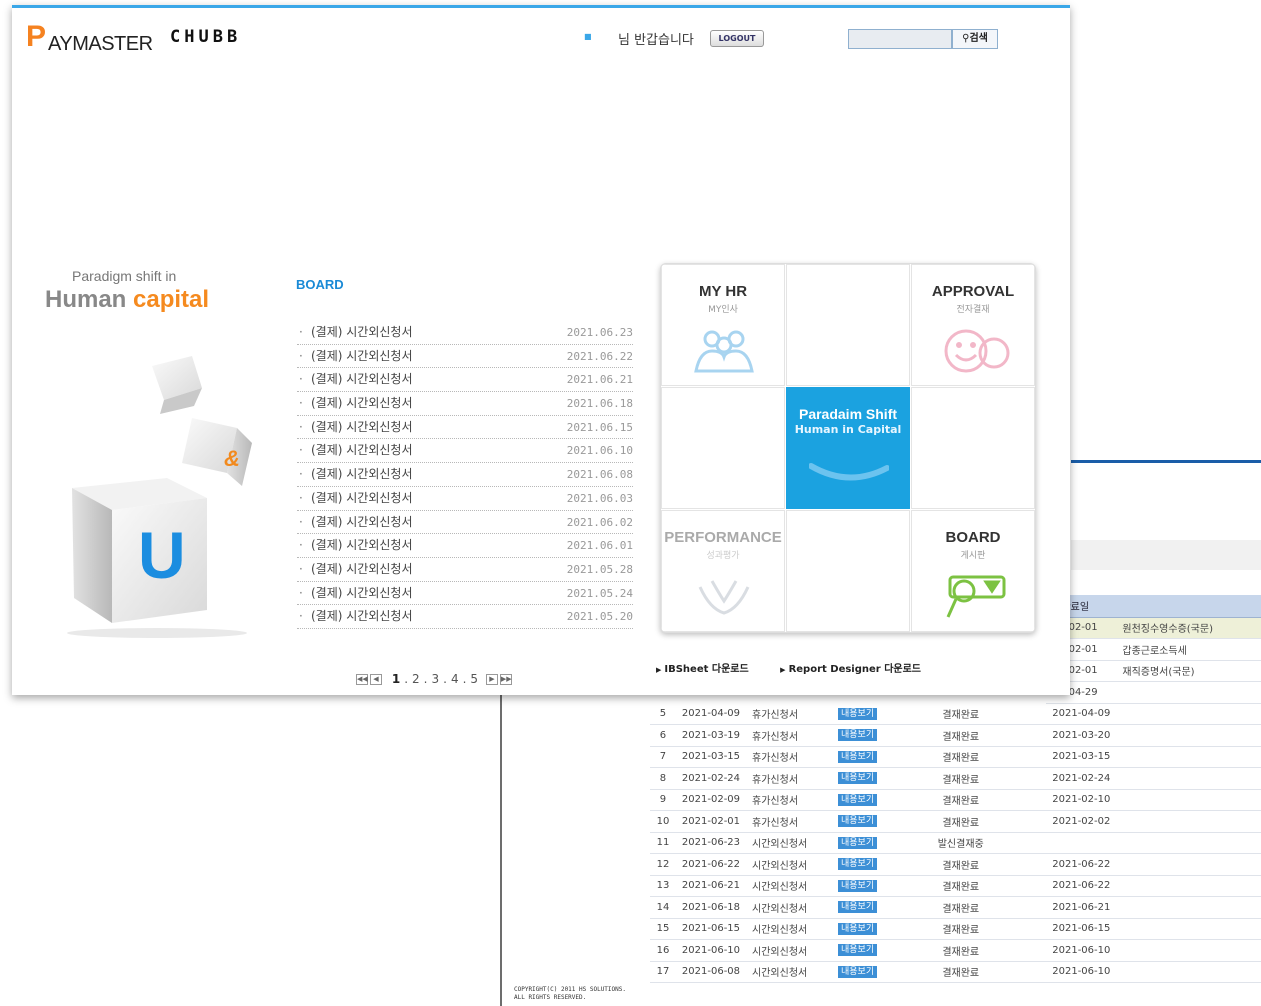  I want to click on cube-amp-text: &, so click(232, 458).